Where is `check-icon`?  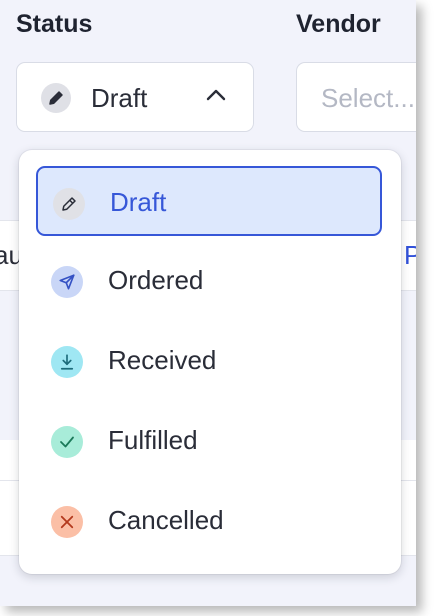
check-icon is located at coordinates (67, 442).